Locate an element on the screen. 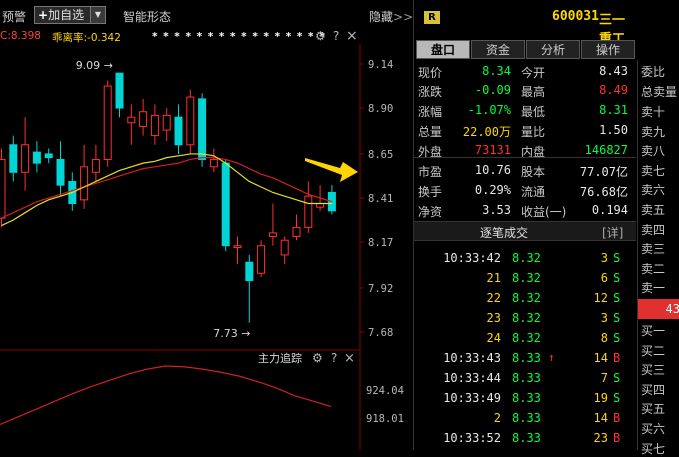  chart-toolbar: 预警 +加自选 ▼ 智能形态 隐藏>> is located at coordinates (206, 15).